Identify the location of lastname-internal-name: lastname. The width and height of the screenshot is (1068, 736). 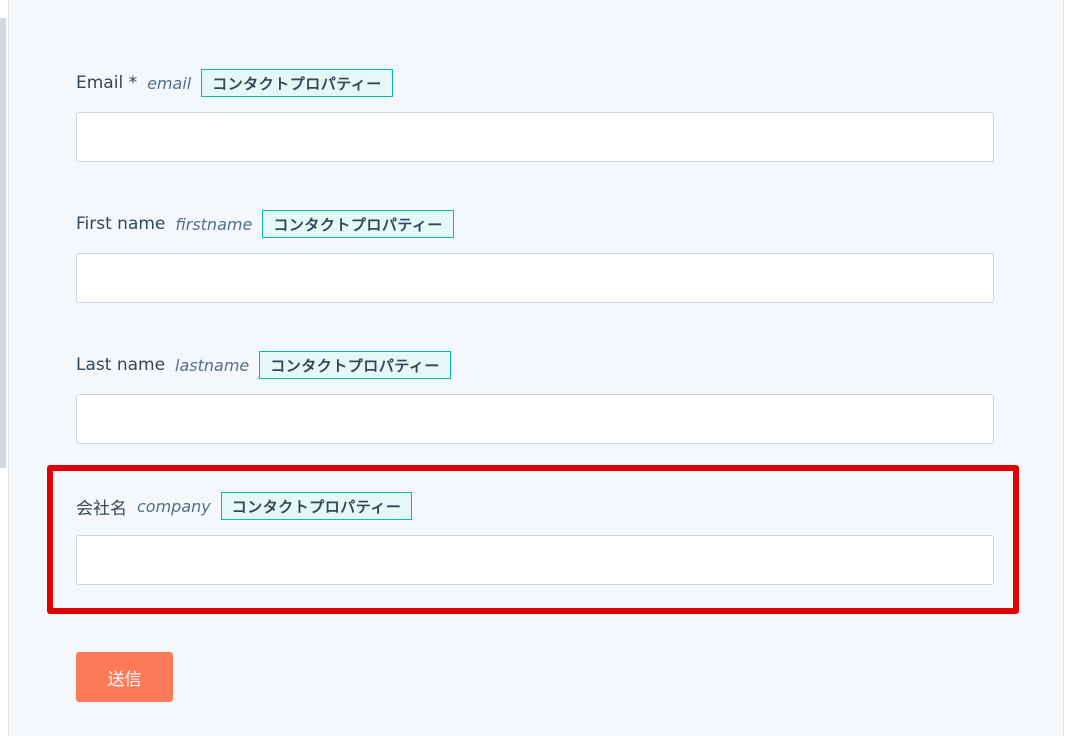
(212, 365).